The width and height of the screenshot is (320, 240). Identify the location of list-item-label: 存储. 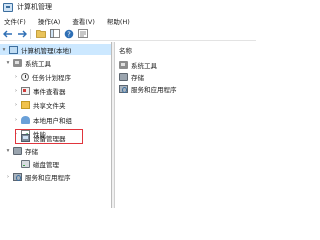
(137, 77).